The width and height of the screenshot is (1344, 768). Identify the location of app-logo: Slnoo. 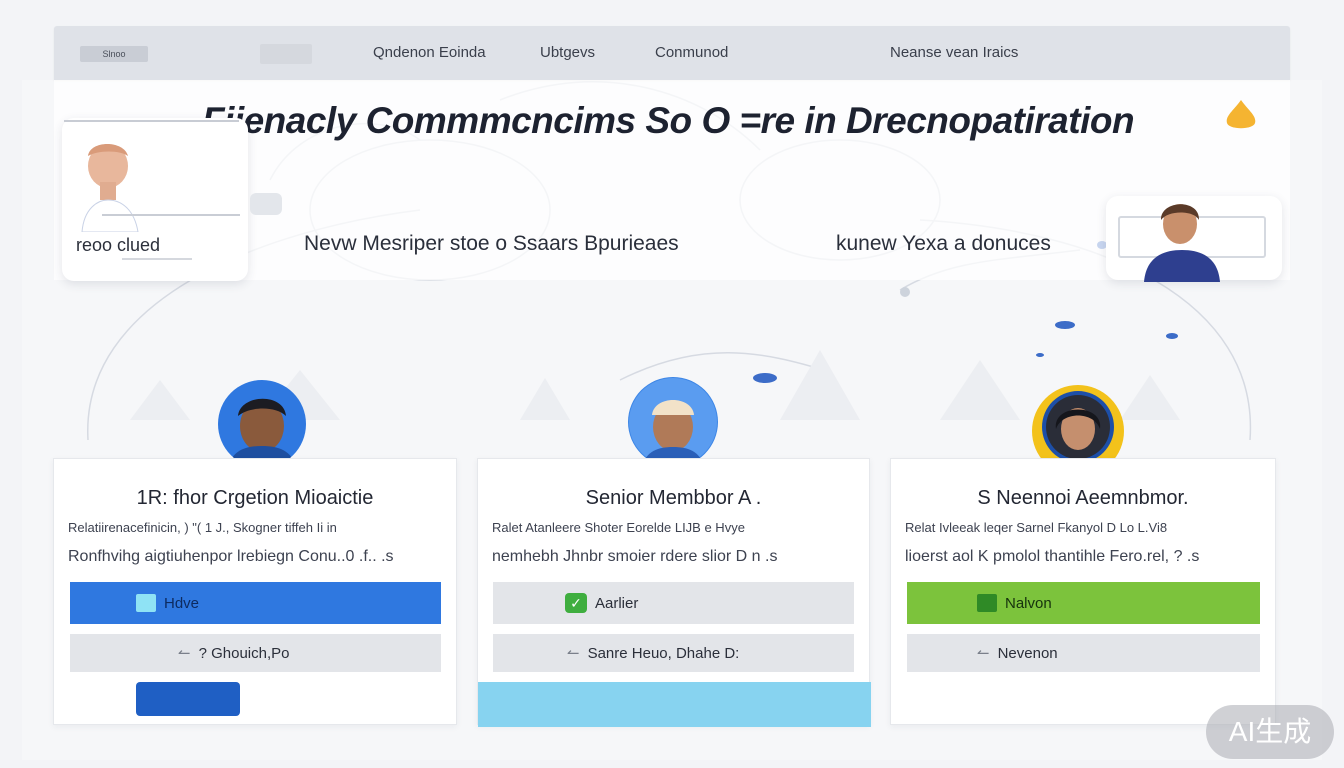
(114, 54).